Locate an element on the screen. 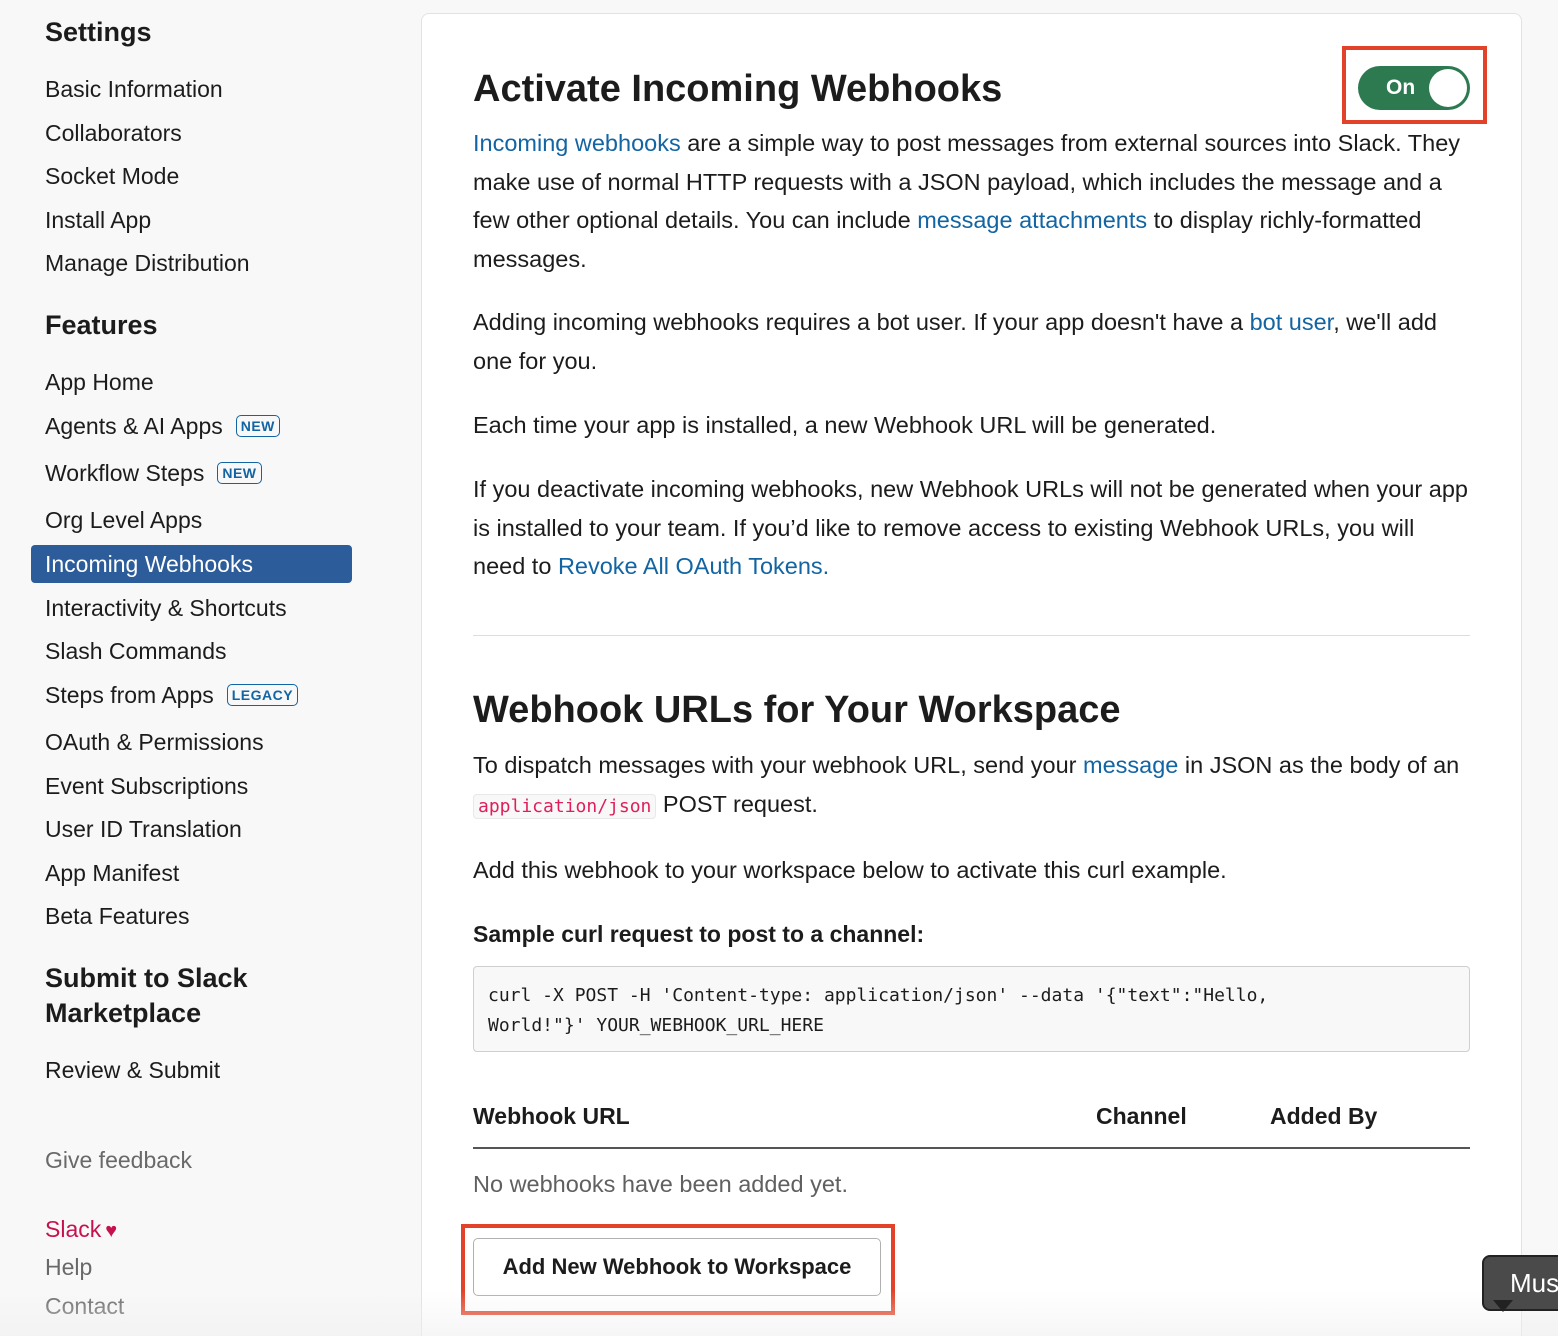 This screenshot has width=1558, height=1336. legacy-badge: LEGACY is located at coordinates (262, 695).